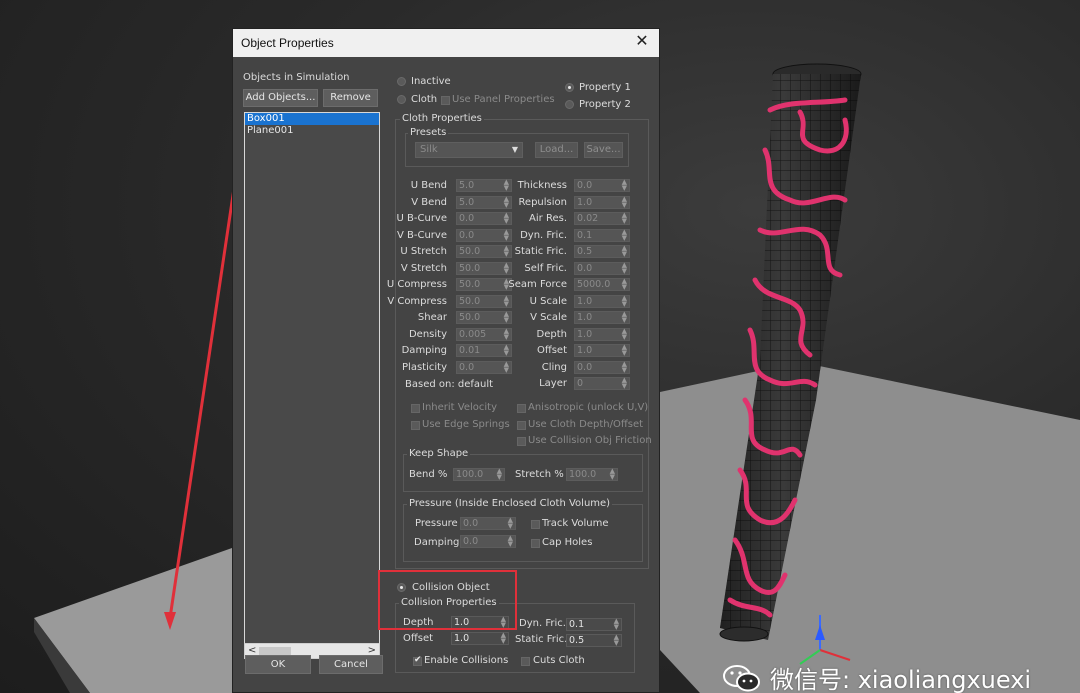 This screenshot has height=693, width=1080. What do you see at coordinates (521, 425) in the screenshot?
I see `use-cloth-depth-checkbox` at bounding box center [521, 425].